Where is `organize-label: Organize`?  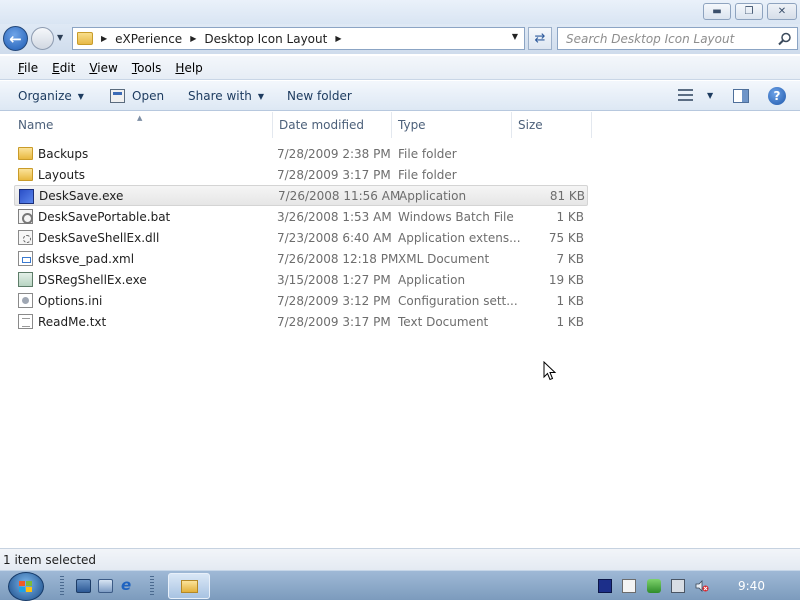 organize-label: Organize is located at coordinates (45, 96).